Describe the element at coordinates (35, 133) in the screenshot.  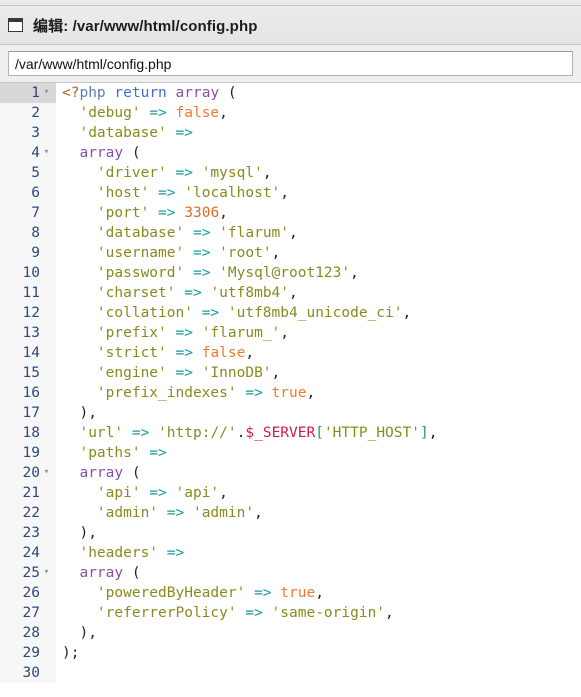
I see `line-number: 3` at that location.